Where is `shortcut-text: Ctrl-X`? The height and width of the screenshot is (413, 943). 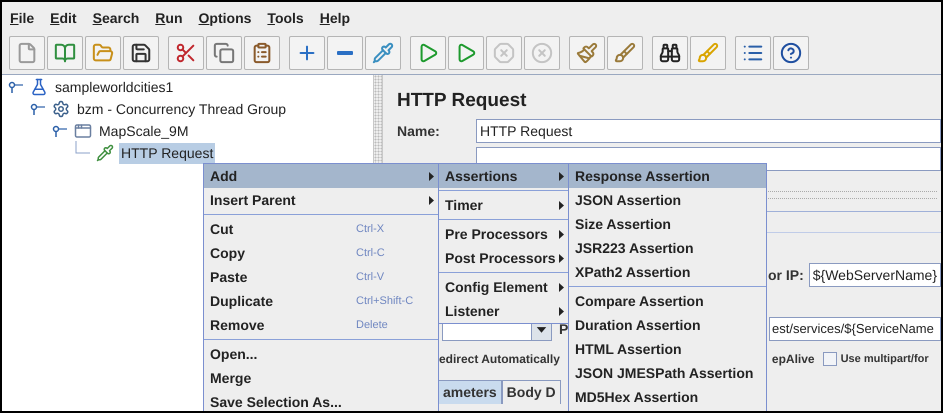 shortcut-text: Ctrl-X is located at coordinates (371, 229).